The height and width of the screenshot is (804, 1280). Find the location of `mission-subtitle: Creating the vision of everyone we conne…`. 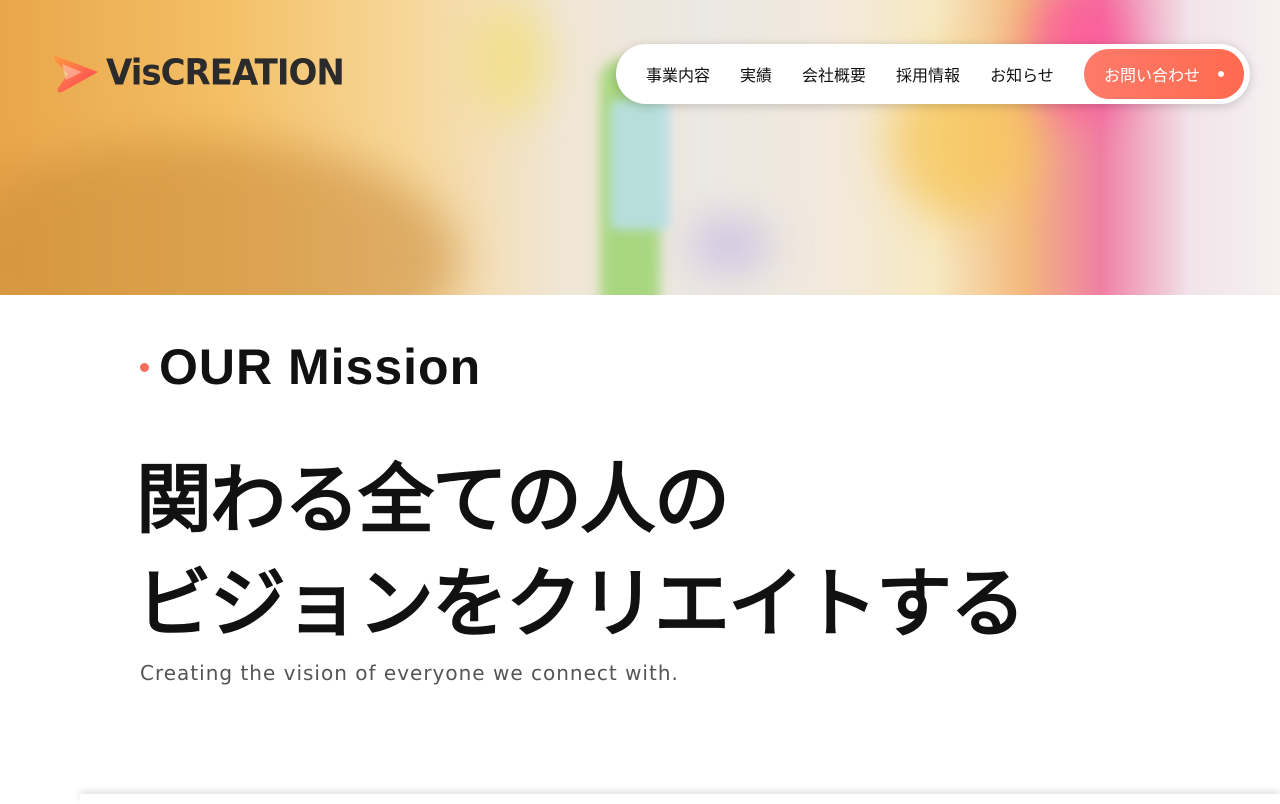

mission-subtitle: Creating the vision of everyone we conne… is located at coordinates (409, 673).